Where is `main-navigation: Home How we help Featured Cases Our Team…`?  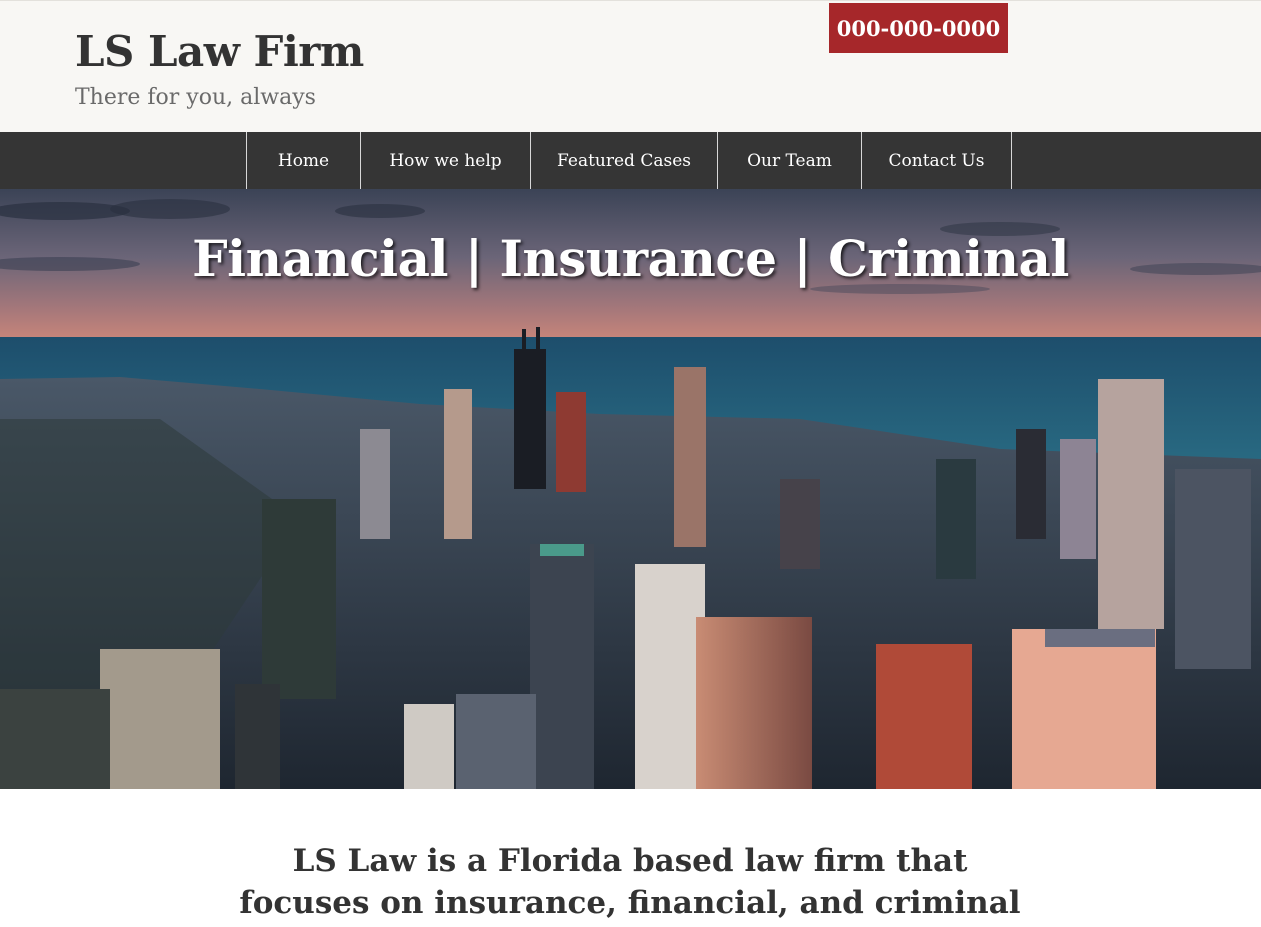
main-navigation: Home How we help Featured Cases Our Team… is located at coordinates (630, 160).